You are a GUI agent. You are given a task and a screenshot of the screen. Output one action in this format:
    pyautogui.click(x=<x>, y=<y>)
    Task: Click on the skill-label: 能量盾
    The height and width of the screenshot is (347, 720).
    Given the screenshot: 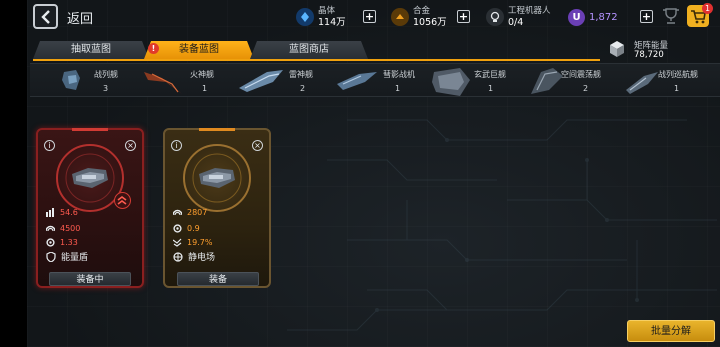 What is the action you would take?
    pyautogui.click(x=75, y=258)
    